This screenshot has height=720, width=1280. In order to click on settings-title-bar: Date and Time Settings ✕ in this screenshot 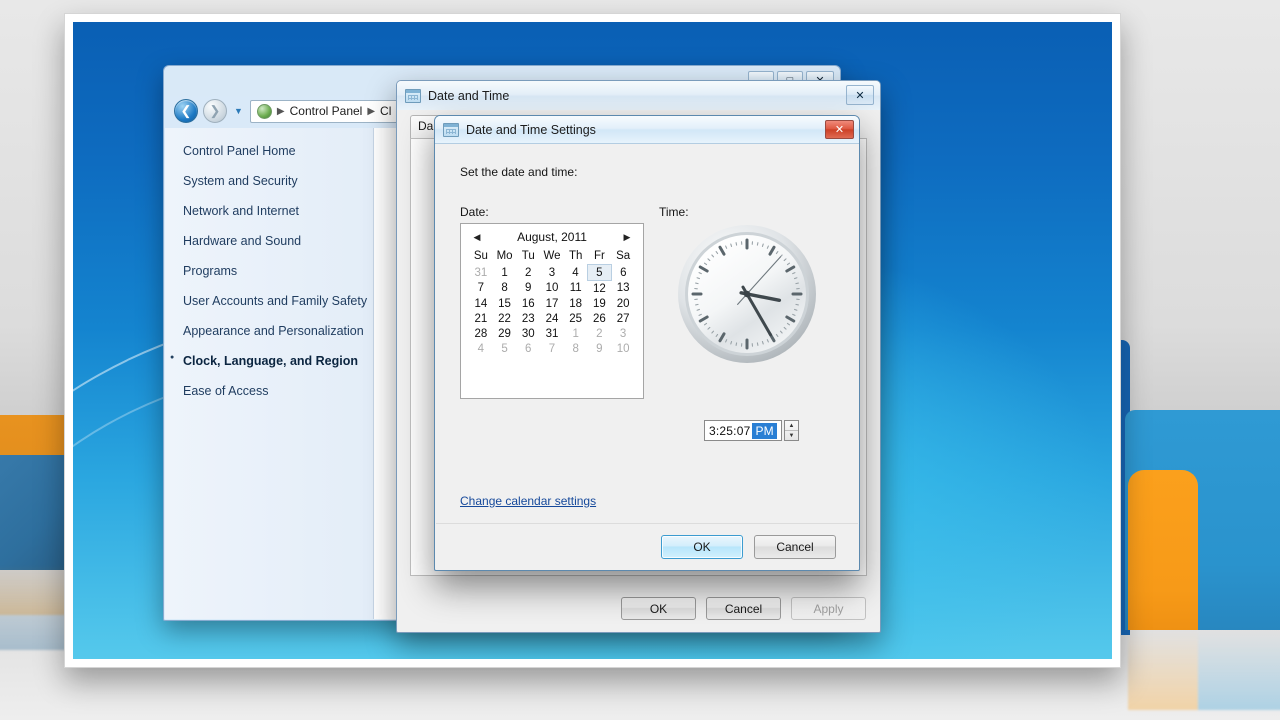, I will do `click(647, 130)`.